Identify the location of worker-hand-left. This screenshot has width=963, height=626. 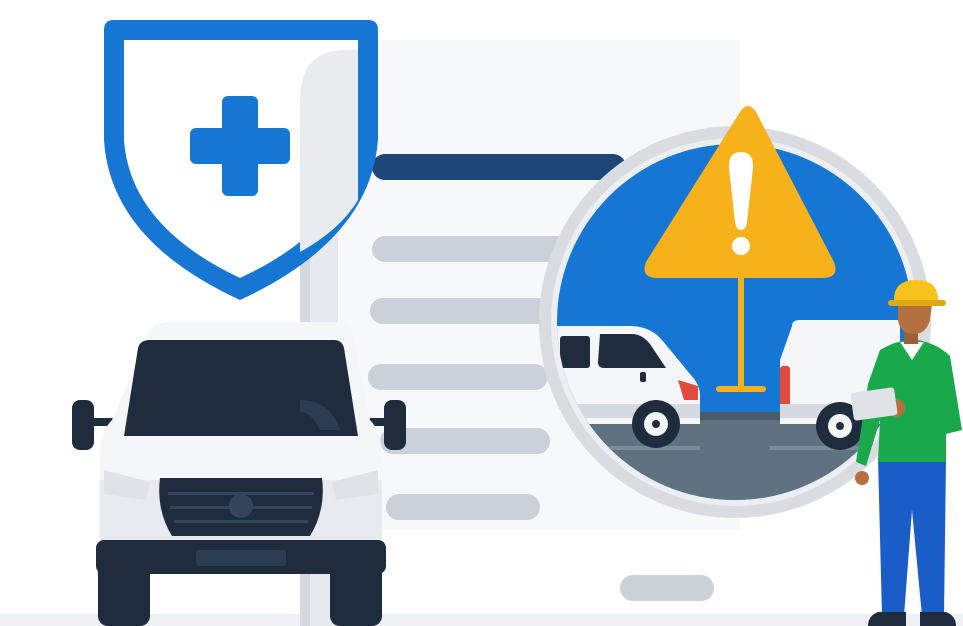
(862, 478).